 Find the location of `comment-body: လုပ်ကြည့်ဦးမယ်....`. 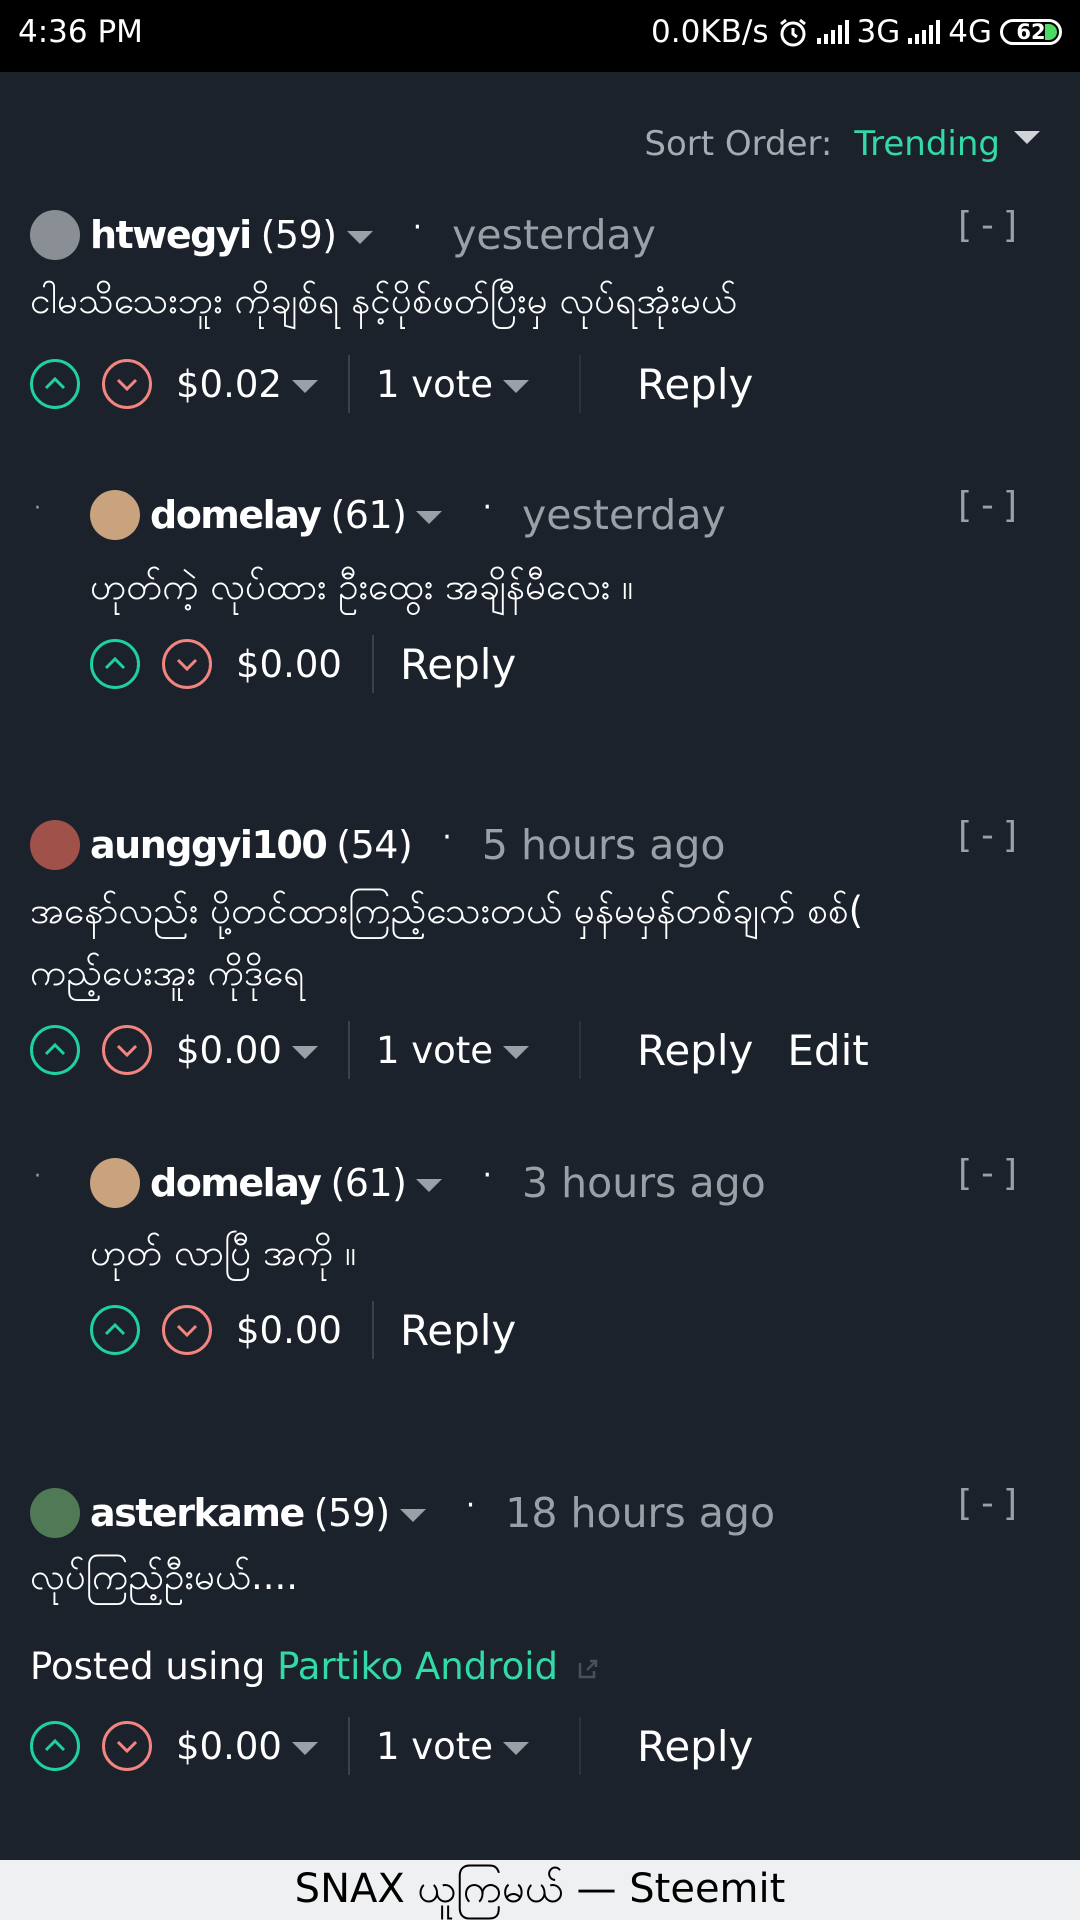

comment-body: လုပ်ကြည့်ဦးမယ်.... is located at coordinates (545, 1577).